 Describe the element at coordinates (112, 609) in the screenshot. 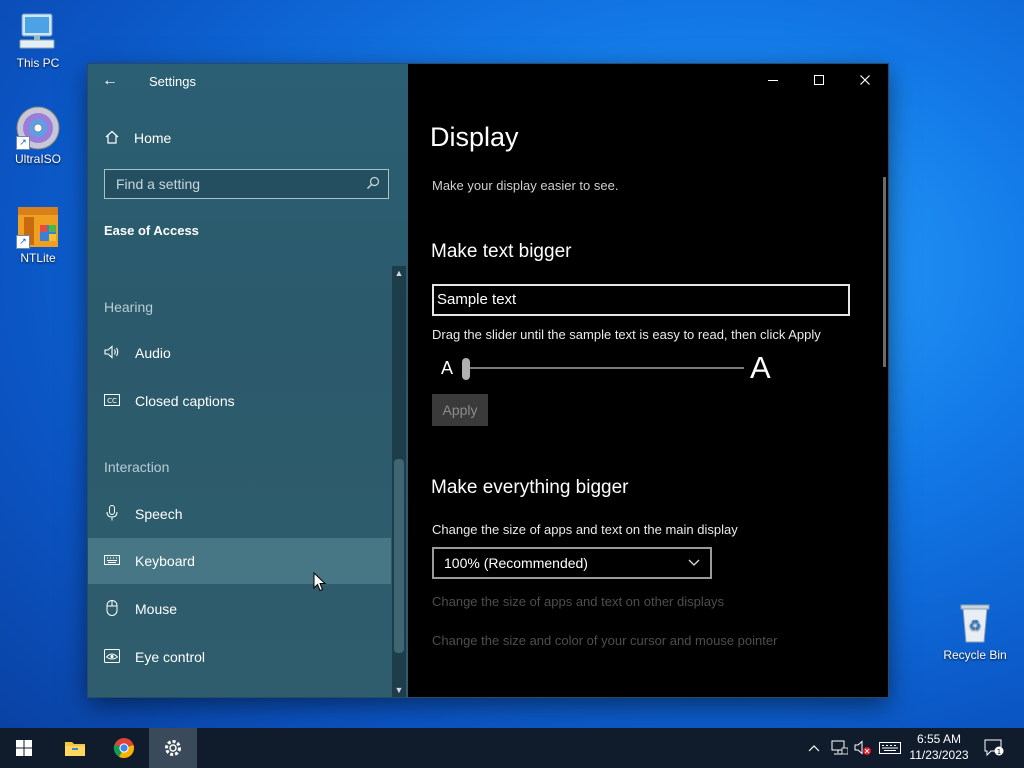

I see `mouse-icon` at that location.